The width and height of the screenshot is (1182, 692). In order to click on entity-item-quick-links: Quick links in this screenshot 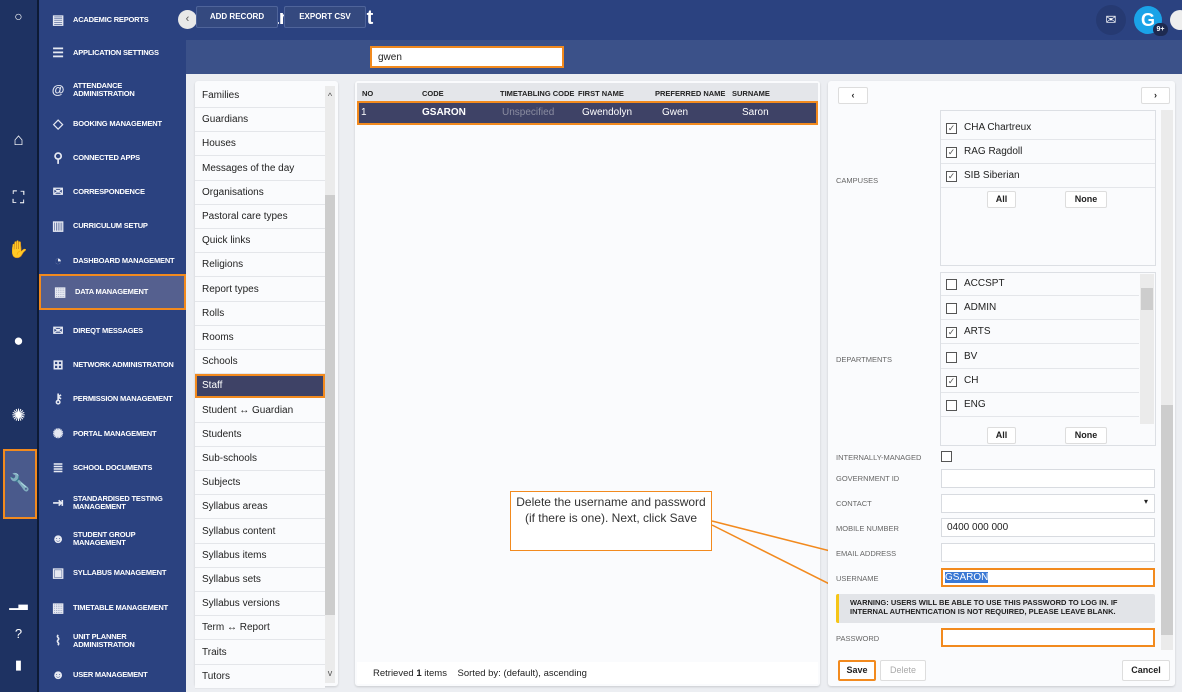, I will do `click(260, 241)`.